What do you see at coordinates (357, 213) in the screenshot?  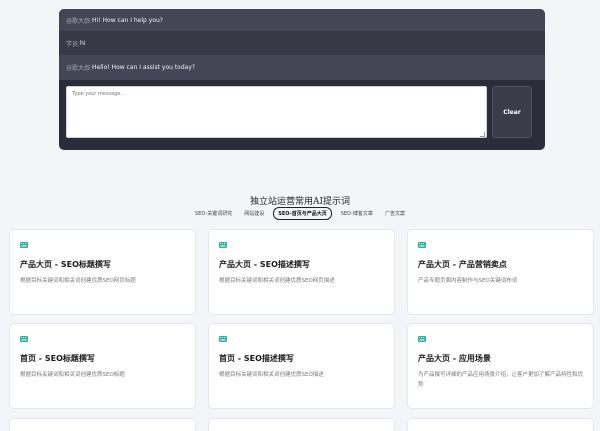 I see `tab-blog-article: SEO-博客文章` at bounding box center [357, 213].